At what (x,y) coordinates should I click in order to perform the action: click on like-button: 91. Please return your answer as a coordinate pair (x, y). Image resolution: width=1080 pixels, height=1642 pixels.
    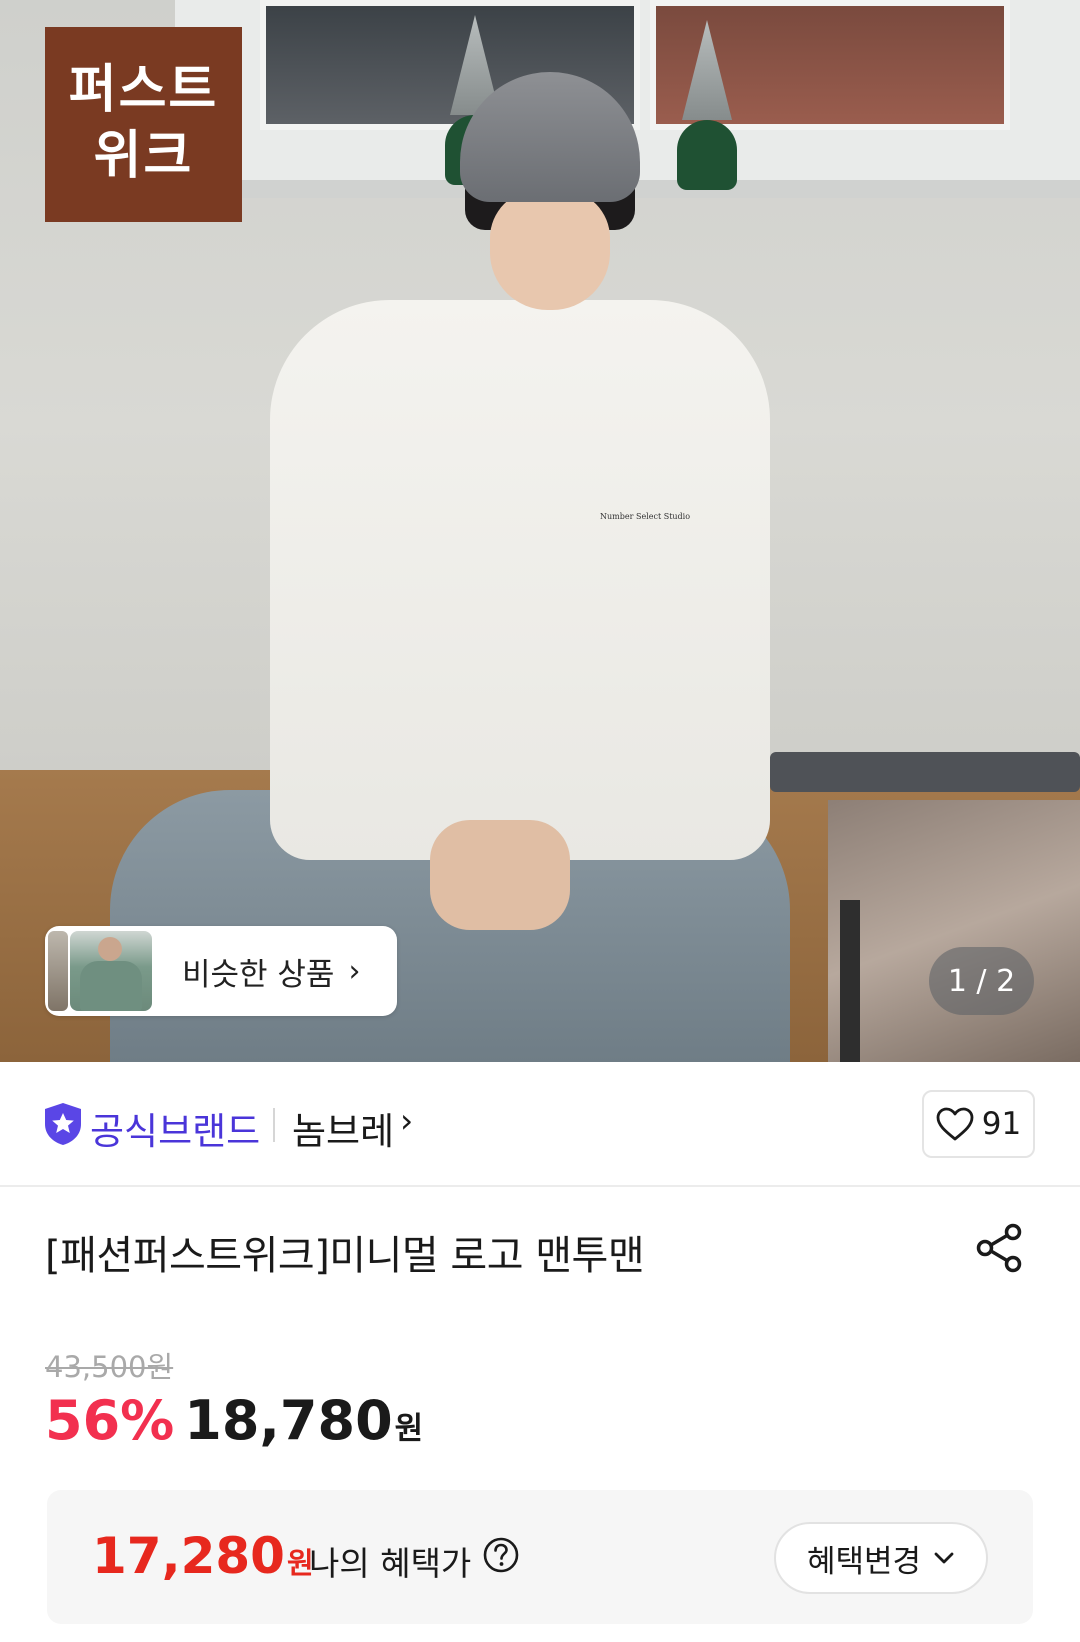
    Looking at the image, I should click on (978, 1124).